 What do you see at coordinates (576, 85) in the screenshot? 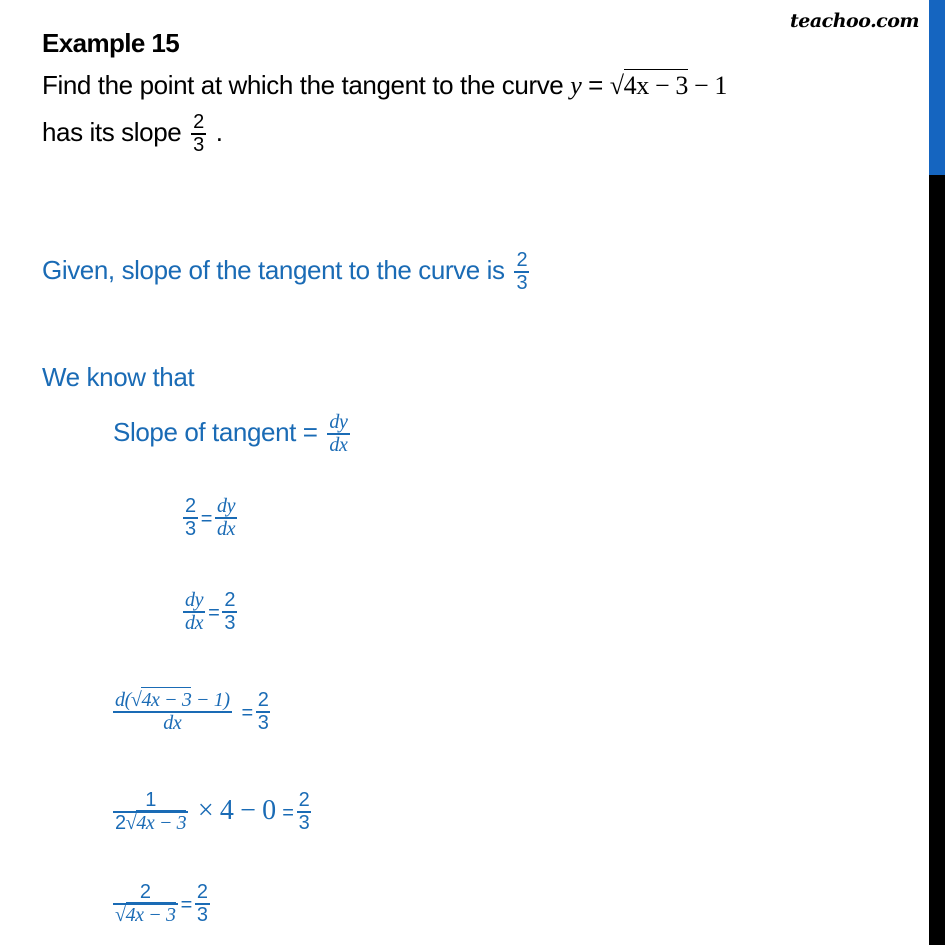
I see `math-y: y` at bounding box center [576, 85].